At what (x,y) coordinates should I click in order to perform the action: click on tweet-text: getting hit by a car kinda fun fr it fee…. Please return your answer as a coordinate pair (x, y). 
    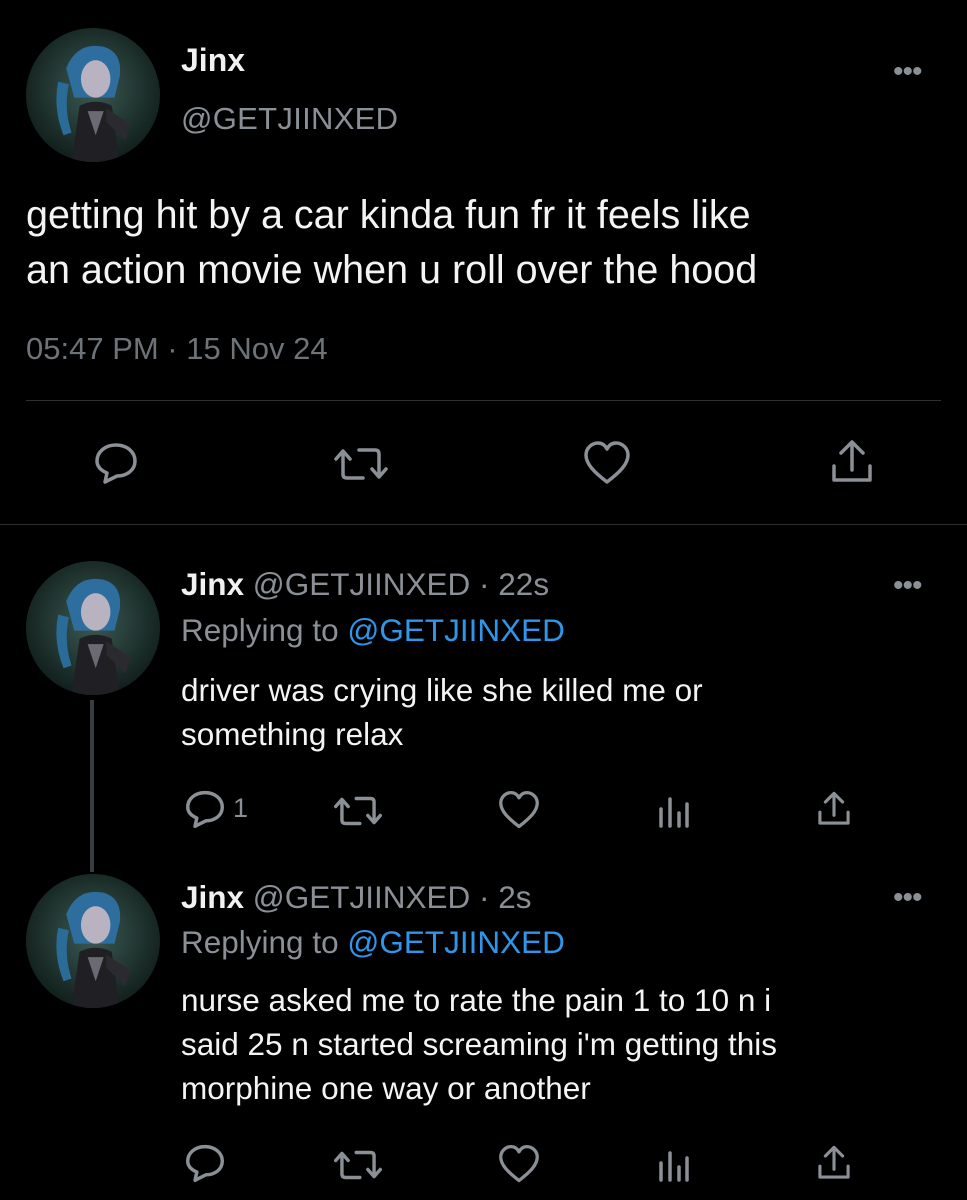
    Looking at the image, I should click on (392, 242).